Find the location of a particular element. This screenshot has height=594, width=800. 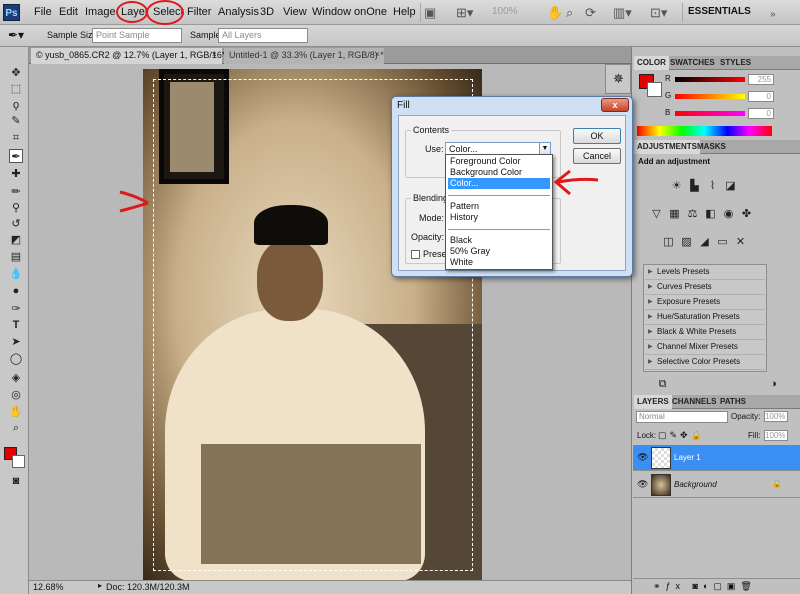

menu-image: Image is located at coordinates (100, 12).